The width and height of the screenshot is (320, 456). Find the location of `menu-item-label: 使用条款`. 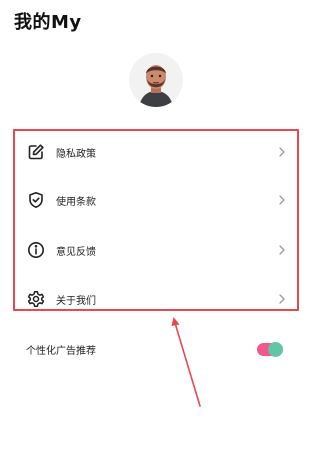

menu-item-label: 使用条款 is located at coordinates (76, 202).